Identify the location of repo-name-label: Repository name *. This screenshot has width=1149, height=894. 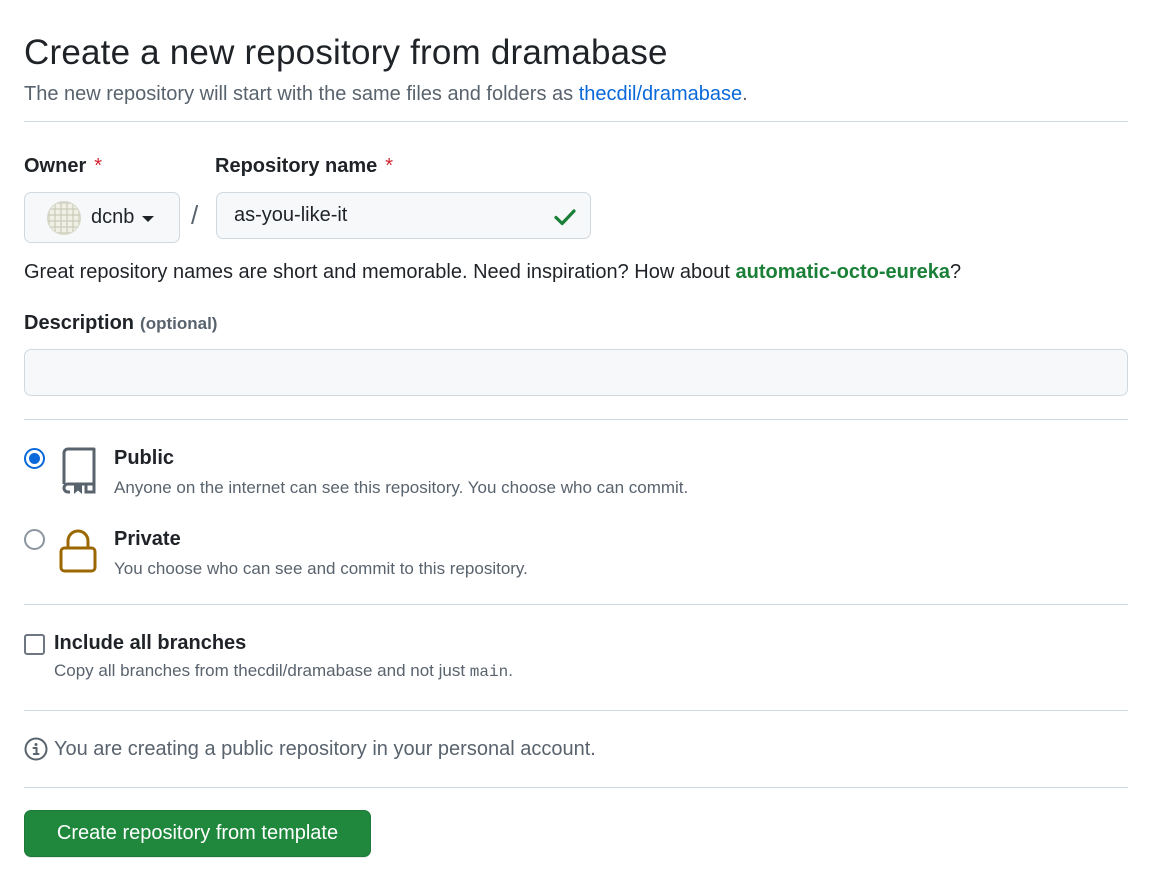
(304, 166).